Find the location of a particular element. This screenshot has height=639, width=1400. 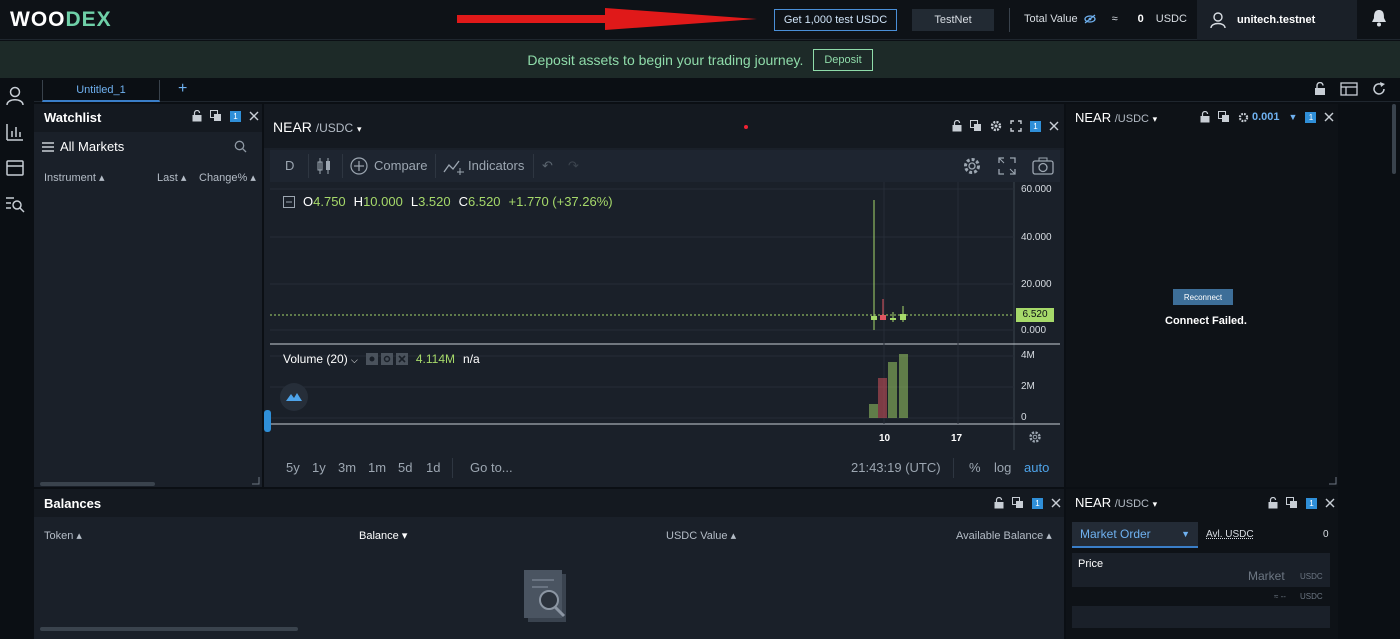

collapse-legend-icon is located at coordinates (289, 201).